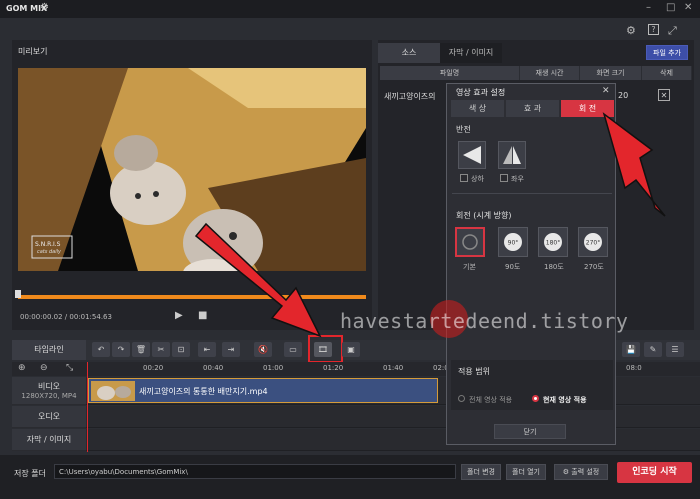  Describe the element at coordinates (258, 280) in the screenshot. I see `arrow-to-effect-button` at that location.